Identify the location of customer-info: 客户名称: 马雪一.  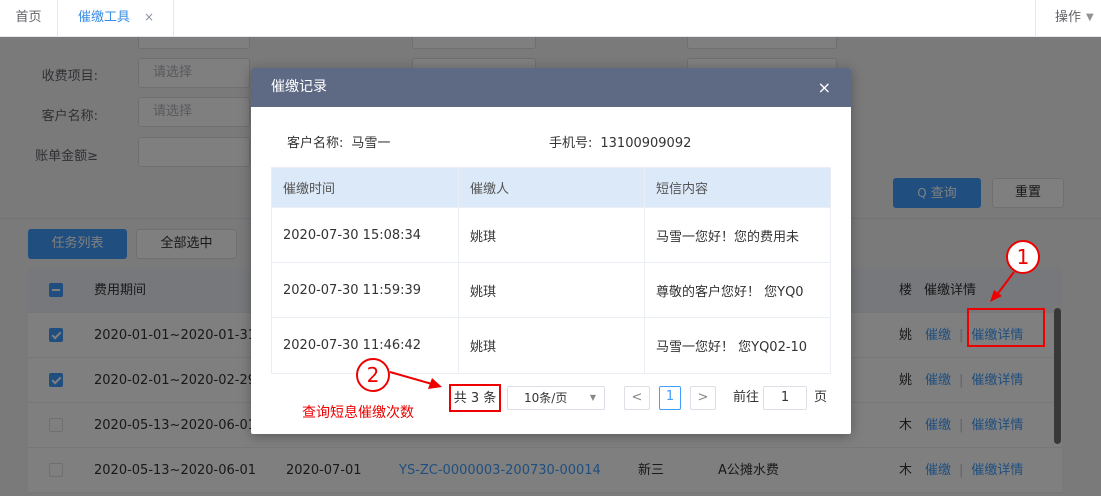
(338, 141).